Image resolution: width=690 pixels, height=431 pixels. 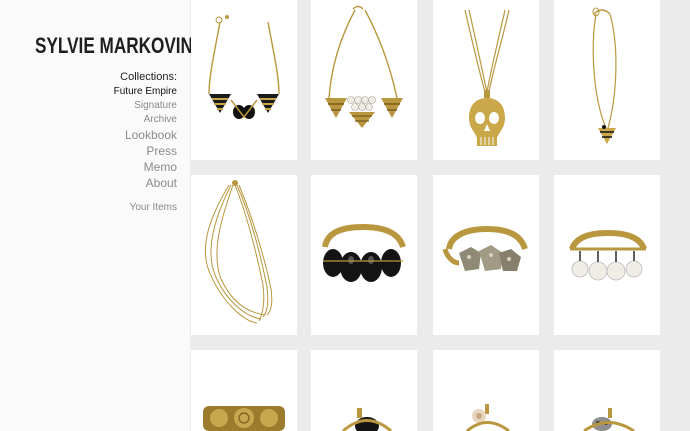 What do you see at coordinates (244, 67) in the screenshot?
I see `triangle-bib-necklace-black-icon` at bounding box center [244, 67].